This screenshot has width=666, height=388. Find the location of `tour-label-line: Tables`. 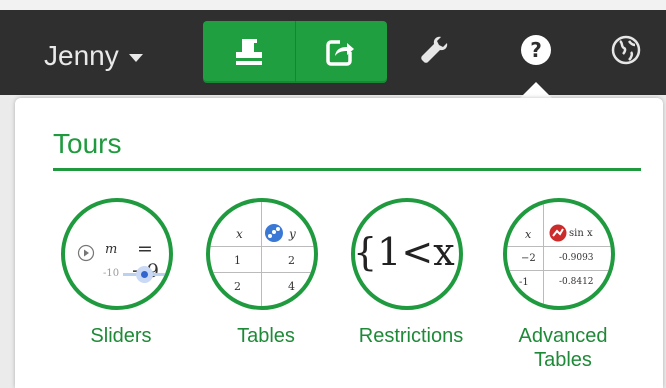

tour-label-line: Tables is located at coordinates (563, 360).